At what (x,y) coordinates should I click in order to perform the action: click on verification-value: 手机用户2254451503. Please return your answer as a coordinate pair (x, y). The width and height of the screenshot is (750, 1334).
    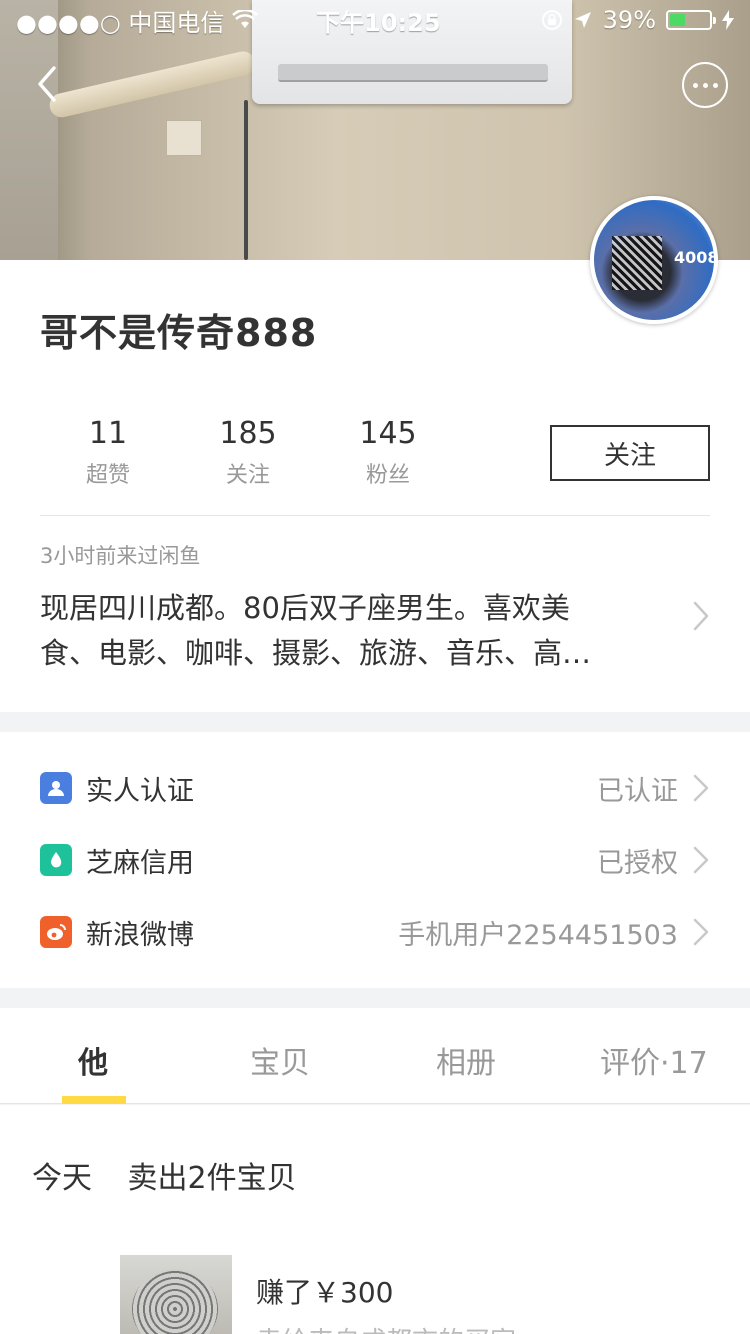
    Looking at the image, I should click on (538, 935).